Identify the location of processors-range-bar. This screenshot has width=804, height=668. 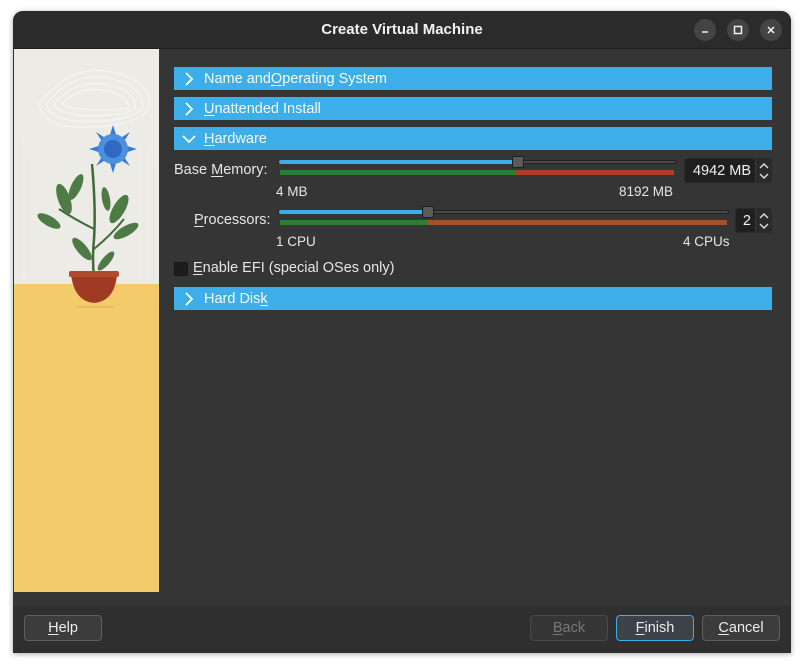
(503, 222).